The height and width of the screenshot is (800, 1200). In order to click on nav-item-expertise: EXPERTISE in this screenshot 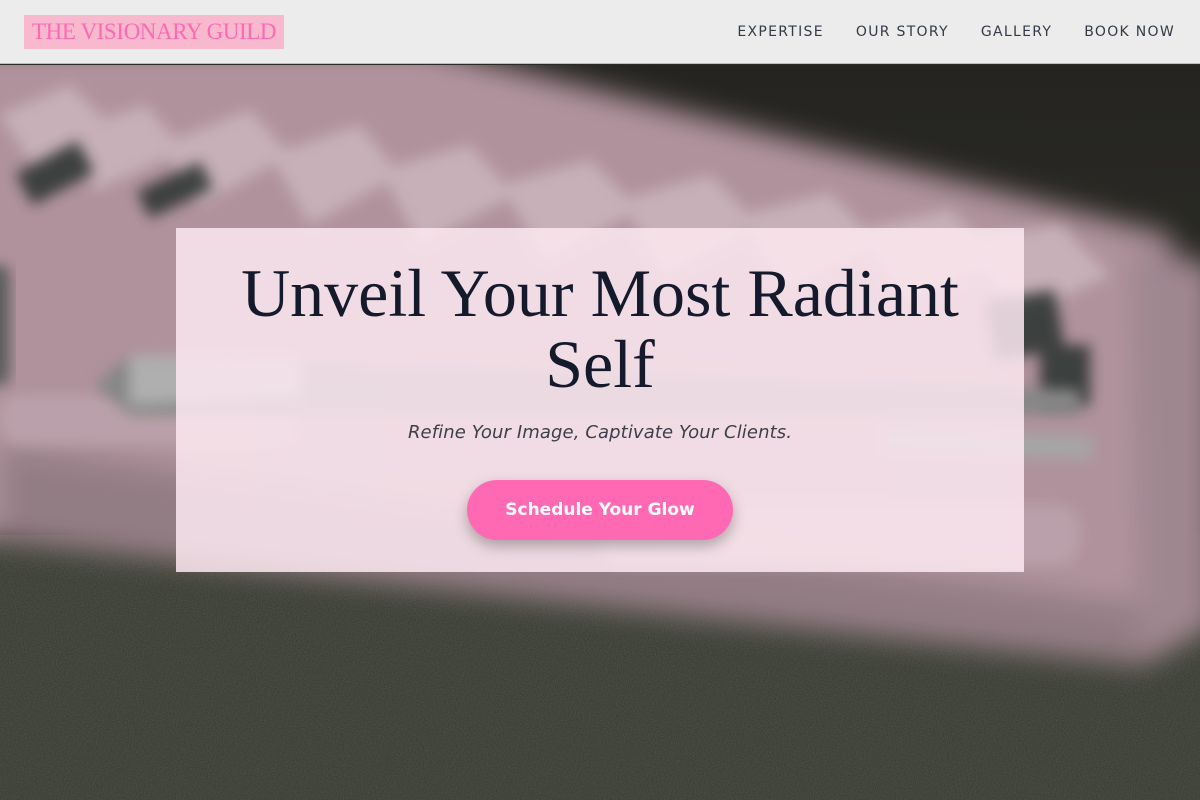, I will do `click(780, 32)`.